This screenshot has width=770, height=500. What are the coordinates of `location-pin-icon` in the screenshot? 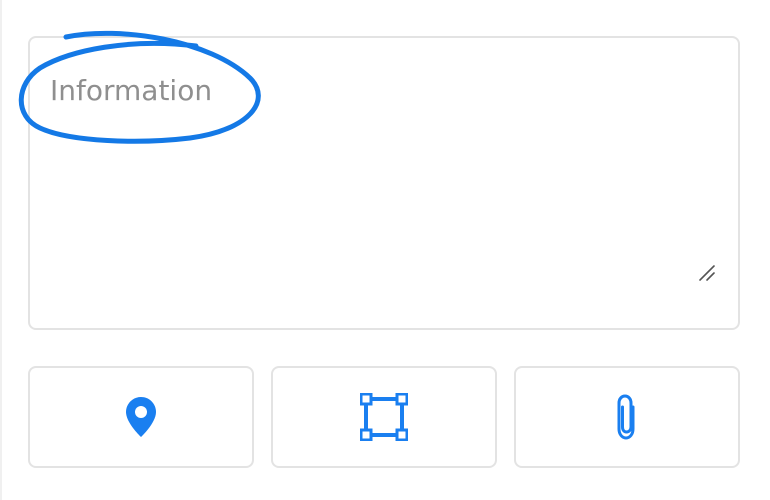 It's located at (141, 417).